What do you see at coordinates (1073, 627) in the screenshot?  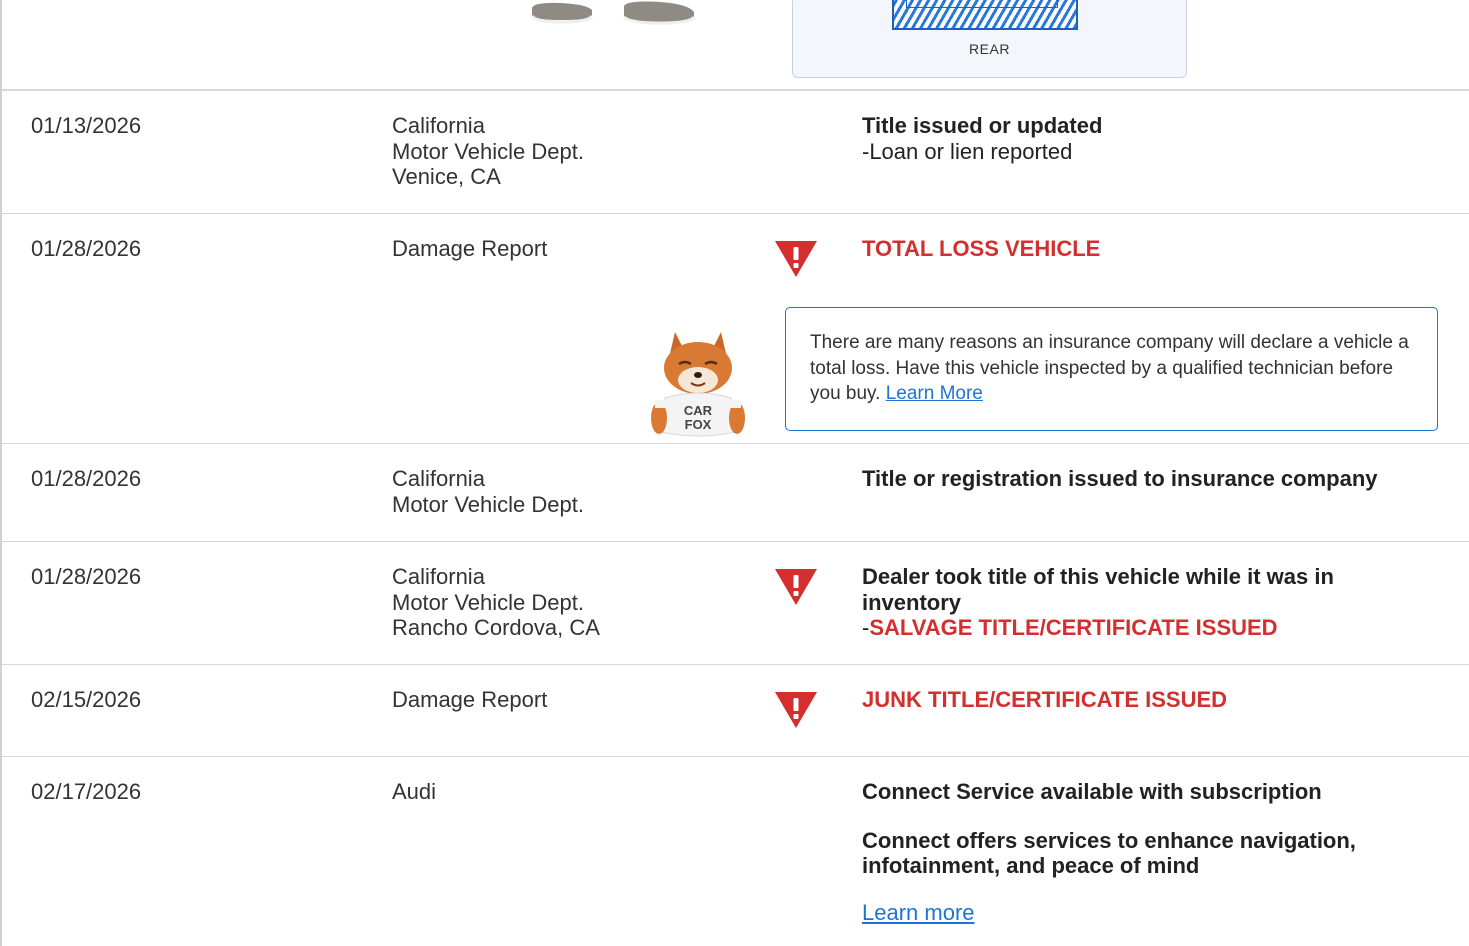 I see `comment-alert: SALVAGE TITLE/CERTIFICATE ISSUED` at bounding box center [1073, 627].